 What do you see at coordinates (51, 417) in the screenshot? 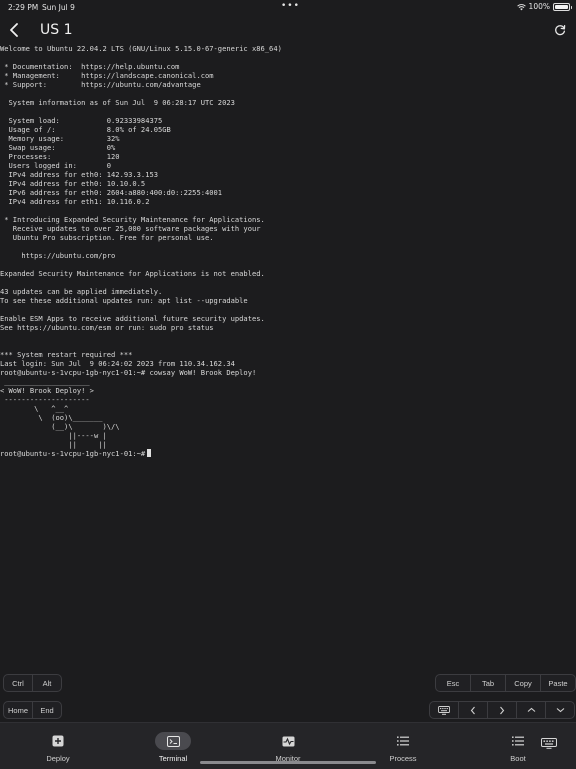
I see `terminal-line-text: \ (oo)\_______` at bounding box center [51, 417].